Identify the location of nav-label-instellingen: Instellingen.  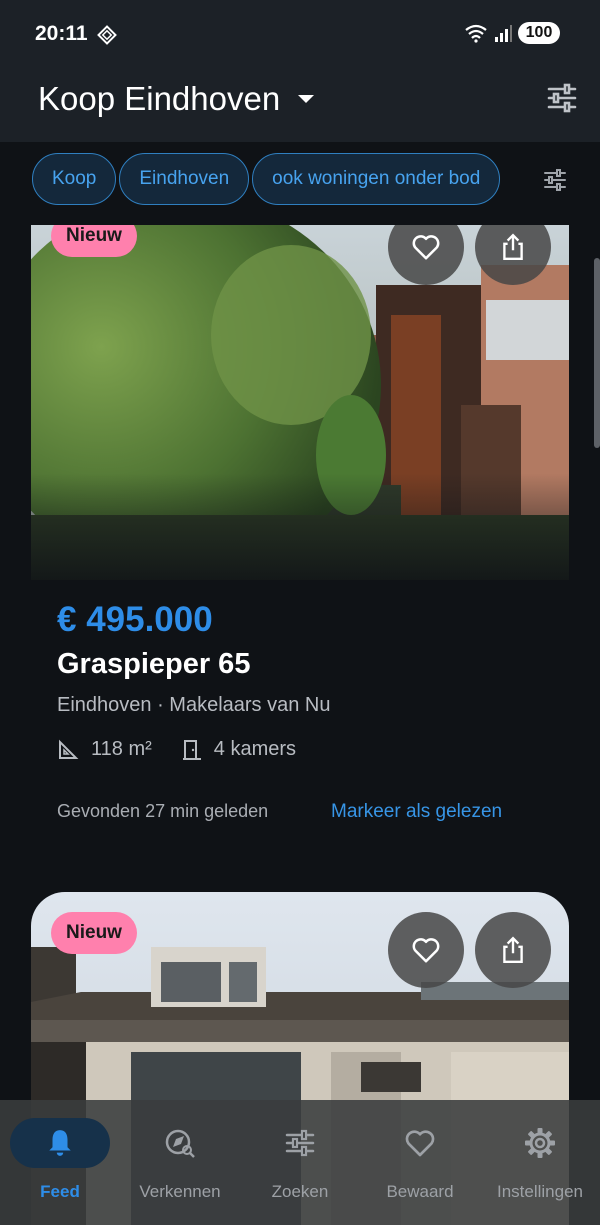
(539, 1191).